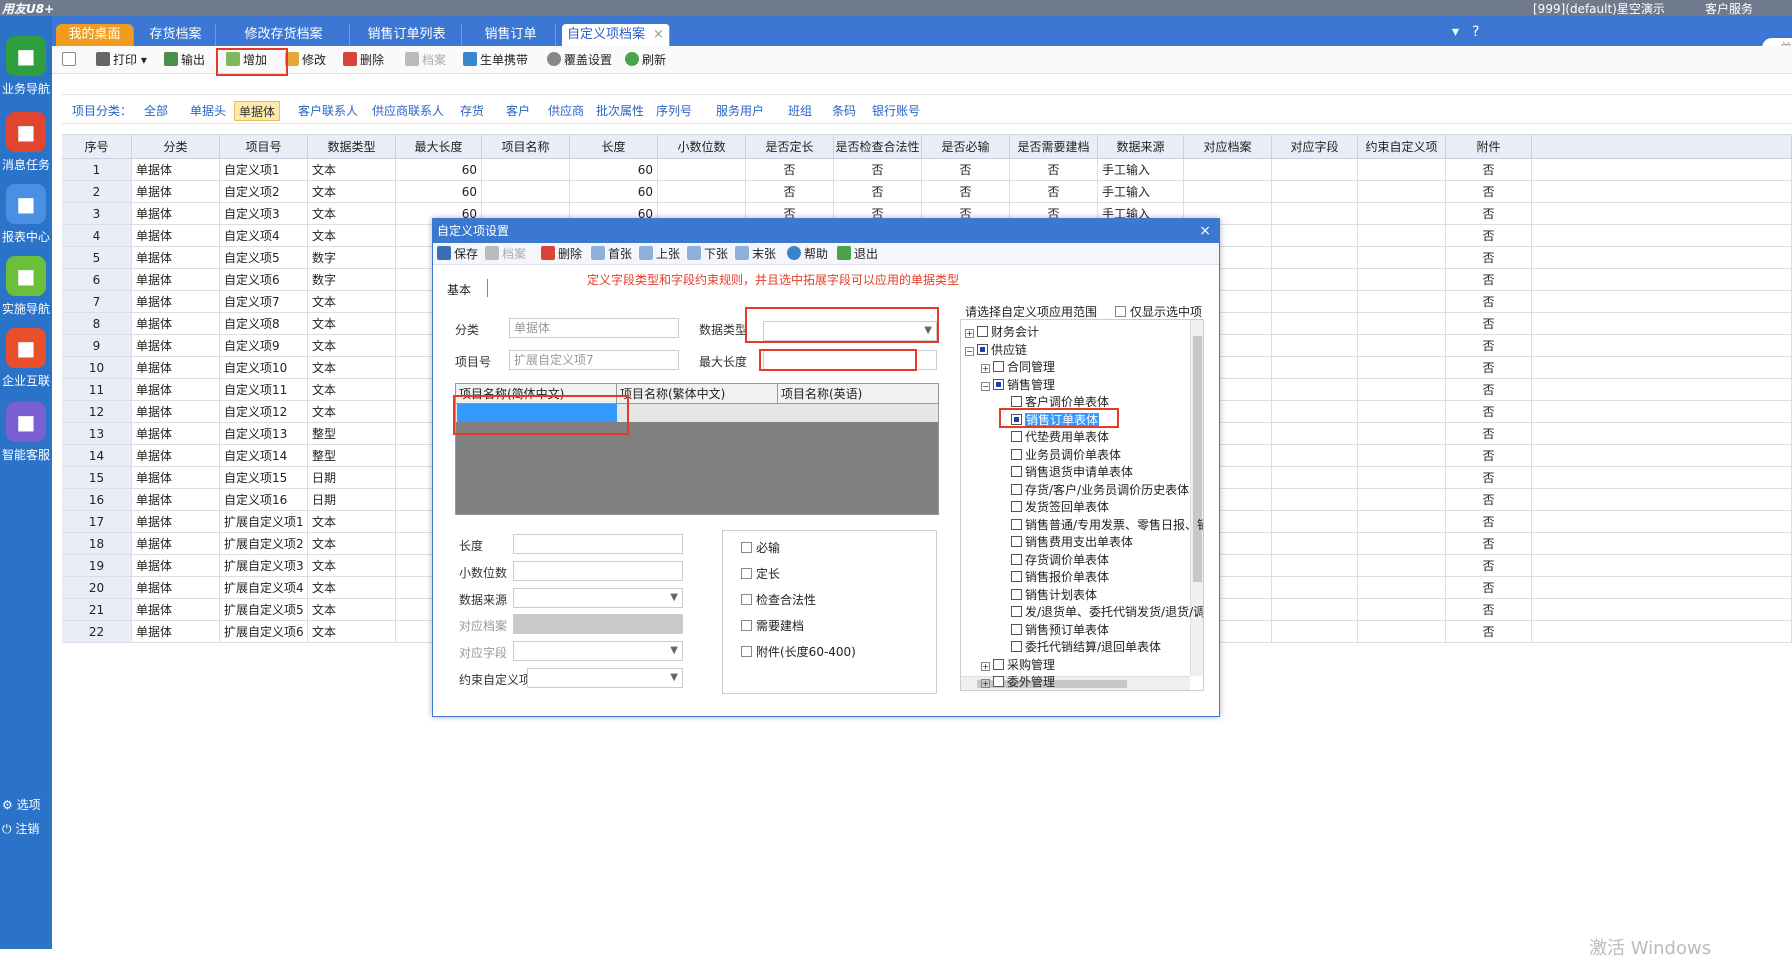 This screenshot has width=1792, height=960. I want to click on table-cell-no: 自定义项11, so click(264, 390).